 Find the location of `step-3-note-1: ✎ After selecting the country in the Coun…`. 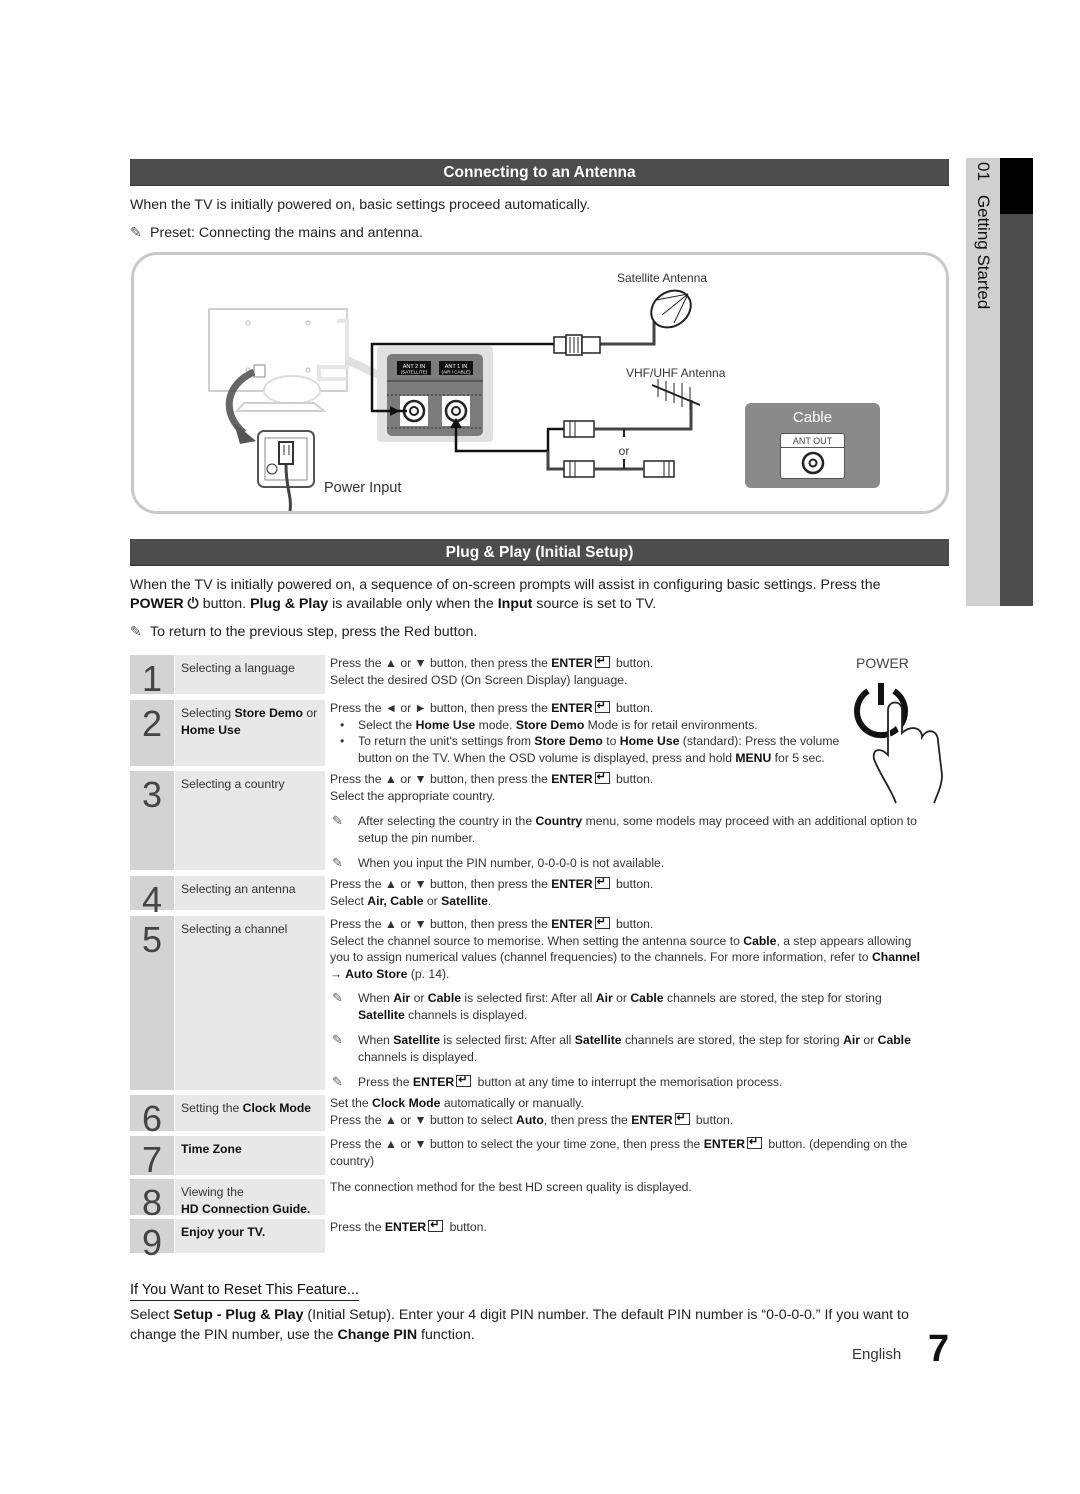

step-3-note-1: ✎ After selecting the country in the Coun… is located at coordinates (624, 829).